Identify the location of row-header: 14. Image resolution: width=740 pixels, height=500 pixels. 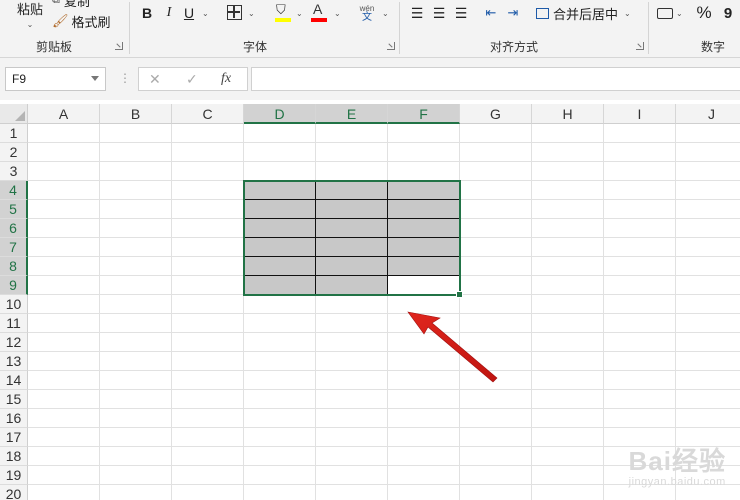
(14, 380).